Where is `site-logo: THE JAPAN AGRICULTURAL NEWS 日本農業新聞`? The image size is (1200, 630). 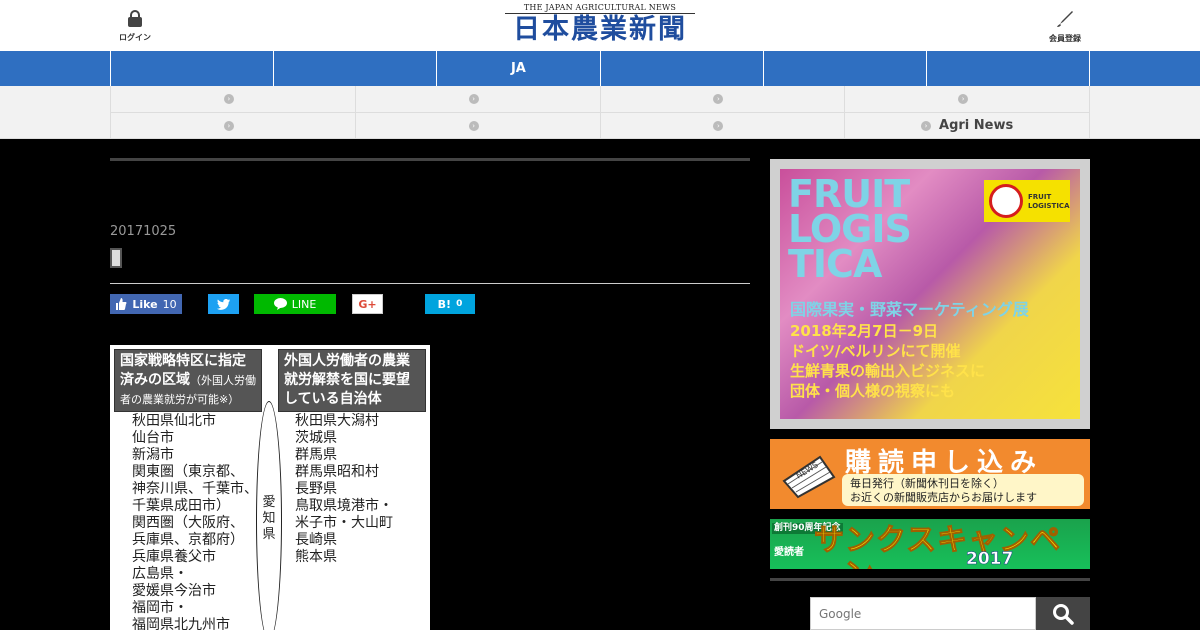 site-logo: THE JAPAN AGRICULTURAL NEWS 日本農業新聞 is located at coordinates (600, 24).